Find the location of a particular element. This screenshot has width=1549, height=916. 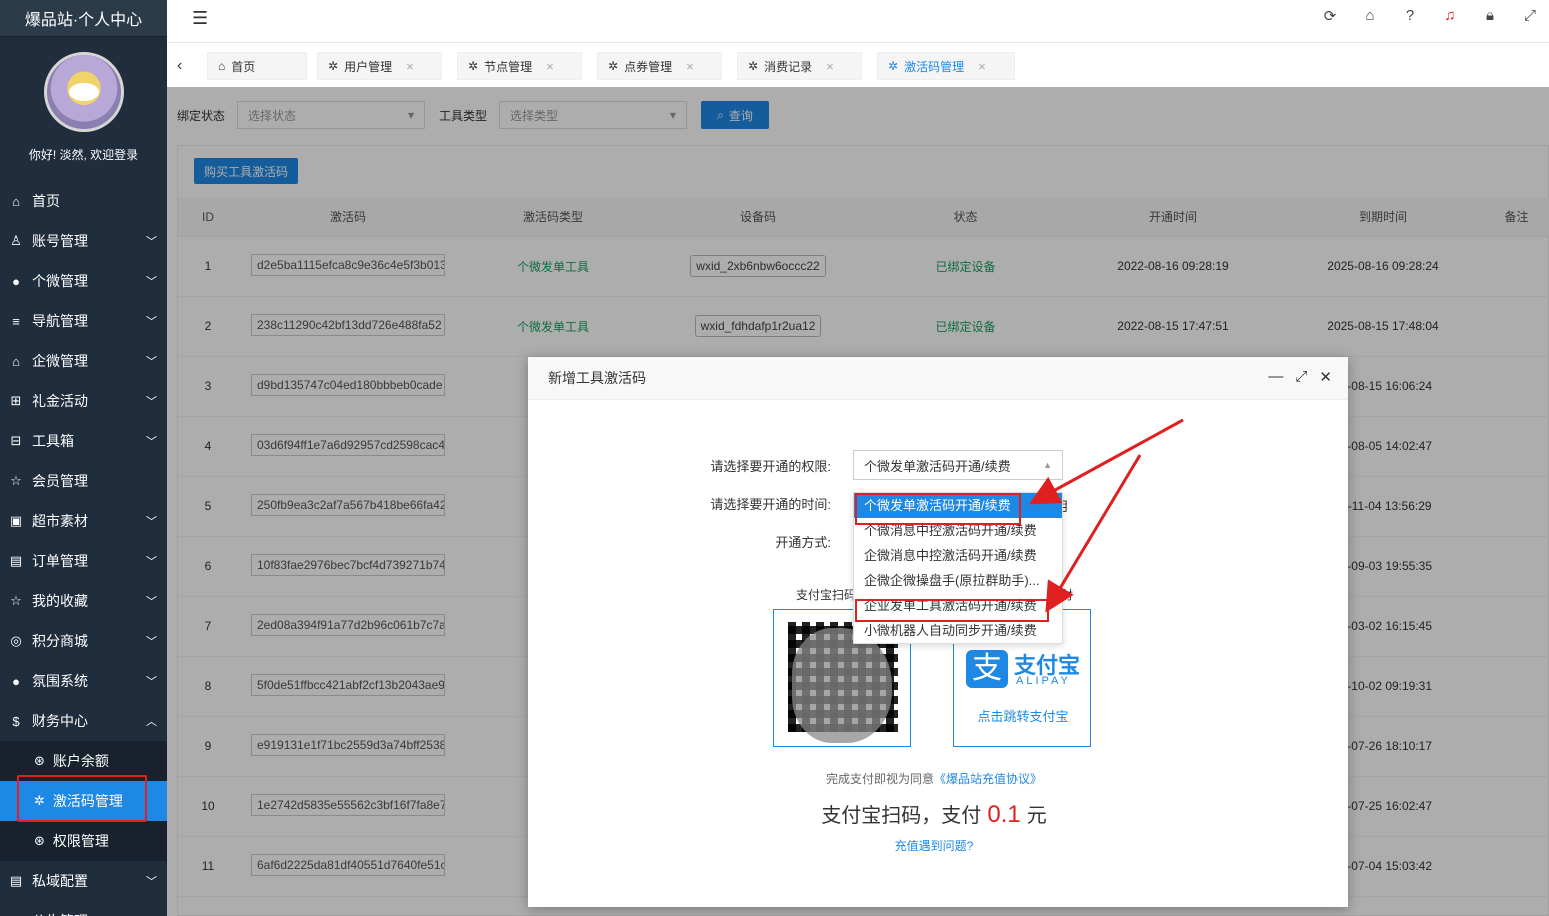

sidebar-item-star: ☆ 会员管理 is located at coordinates (83, 481).